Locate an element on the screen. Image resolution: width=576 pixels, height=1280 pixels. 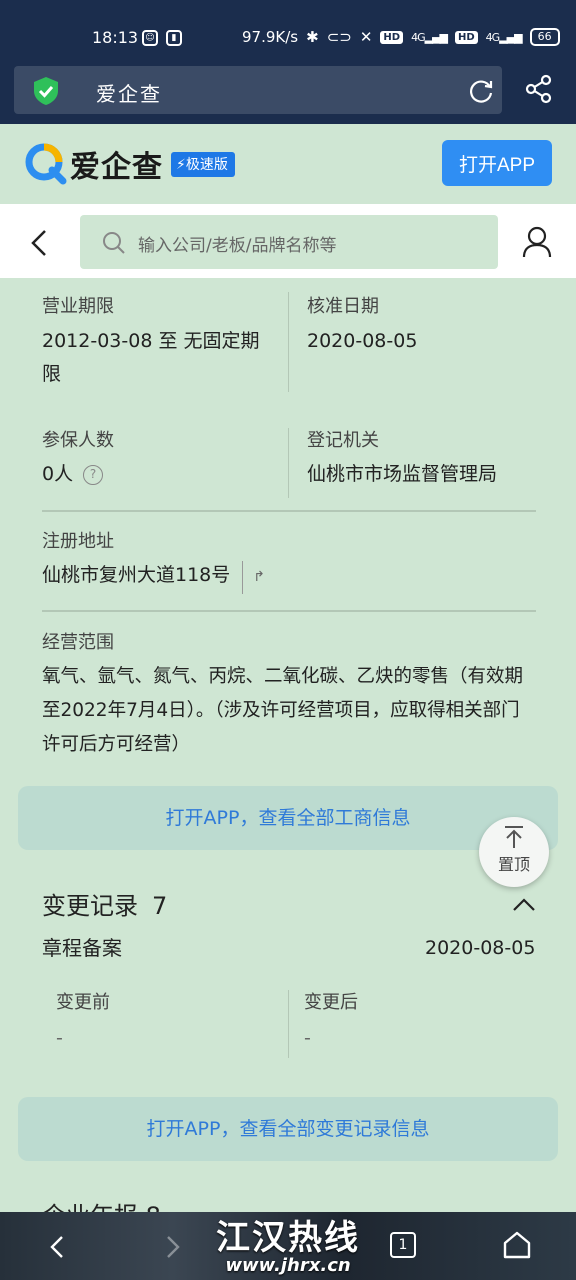
insured-label: 参保人数 is located at coordinates (78, 440).